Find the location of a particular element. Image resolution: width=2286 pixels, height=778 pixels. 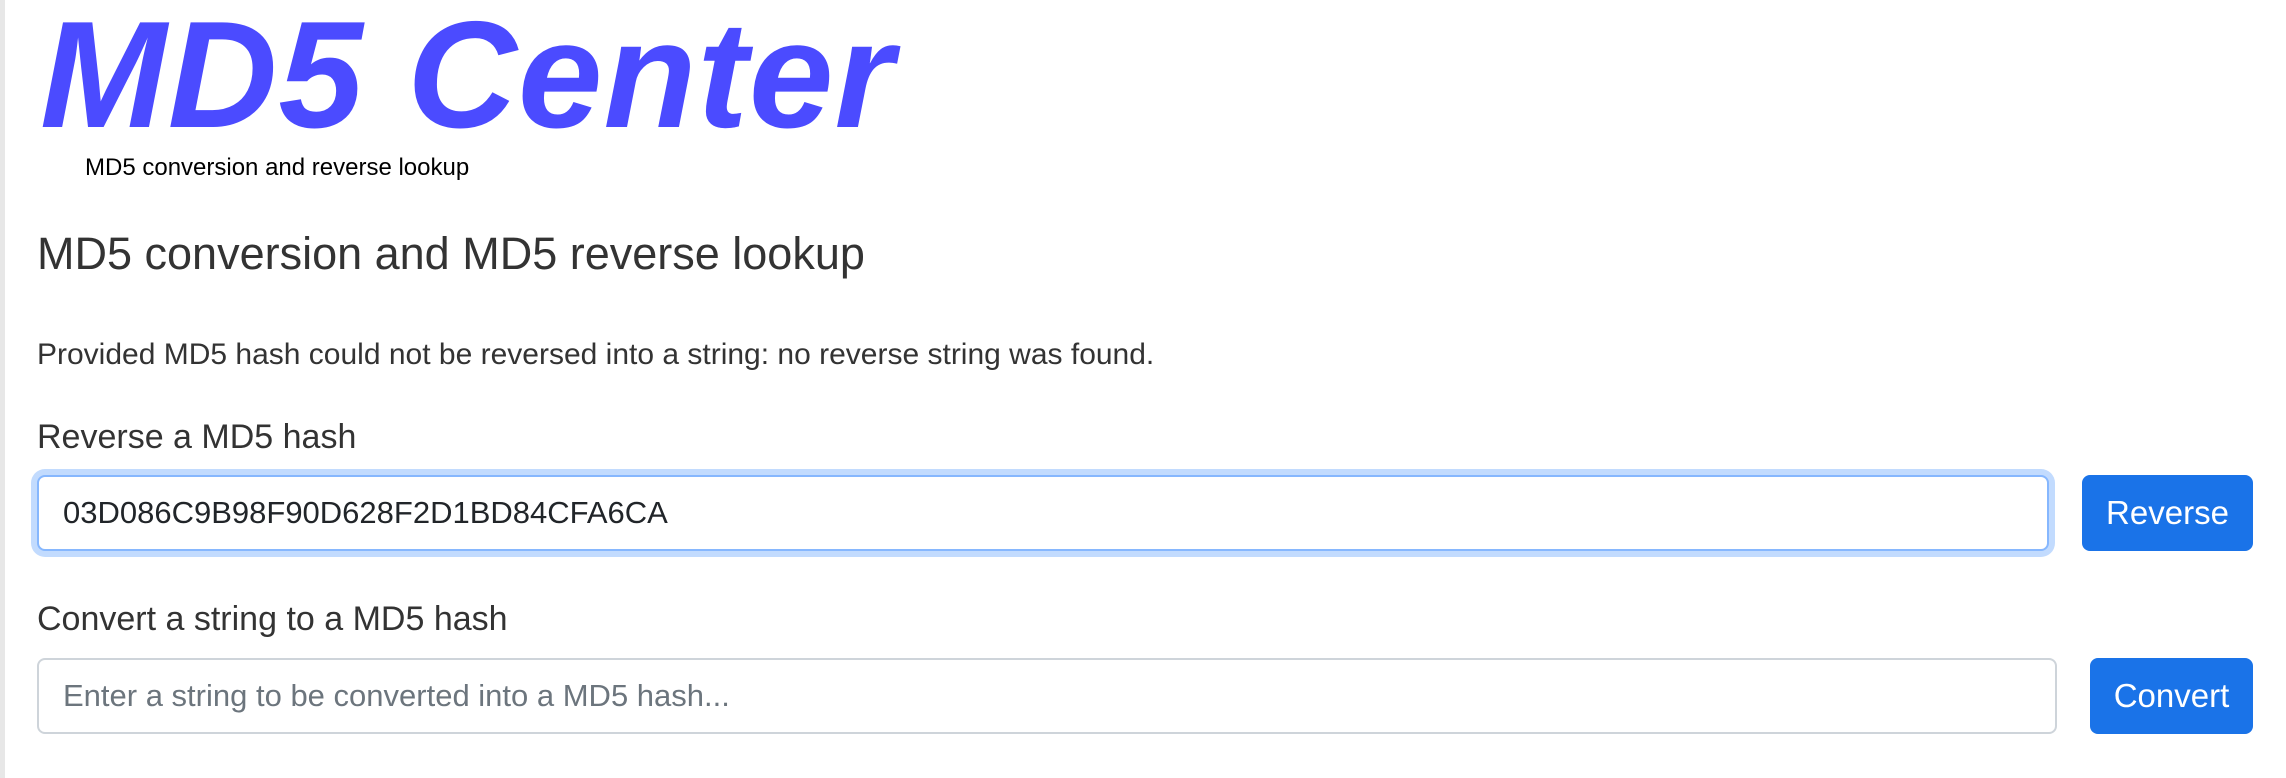

page-title: MD5 conversion and MD5 reverse lookup is located at coordinates (451, 253).